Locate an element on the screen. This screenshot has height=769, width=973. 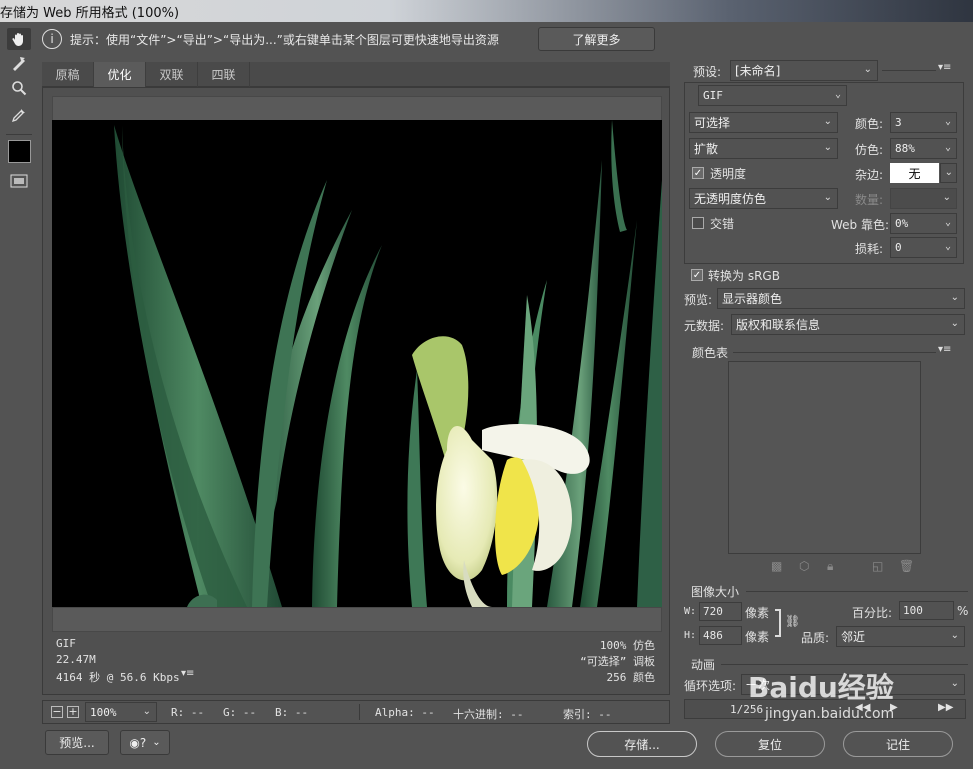
quality-select: 邻近 ⌄ is located at coordinates (900, 636).